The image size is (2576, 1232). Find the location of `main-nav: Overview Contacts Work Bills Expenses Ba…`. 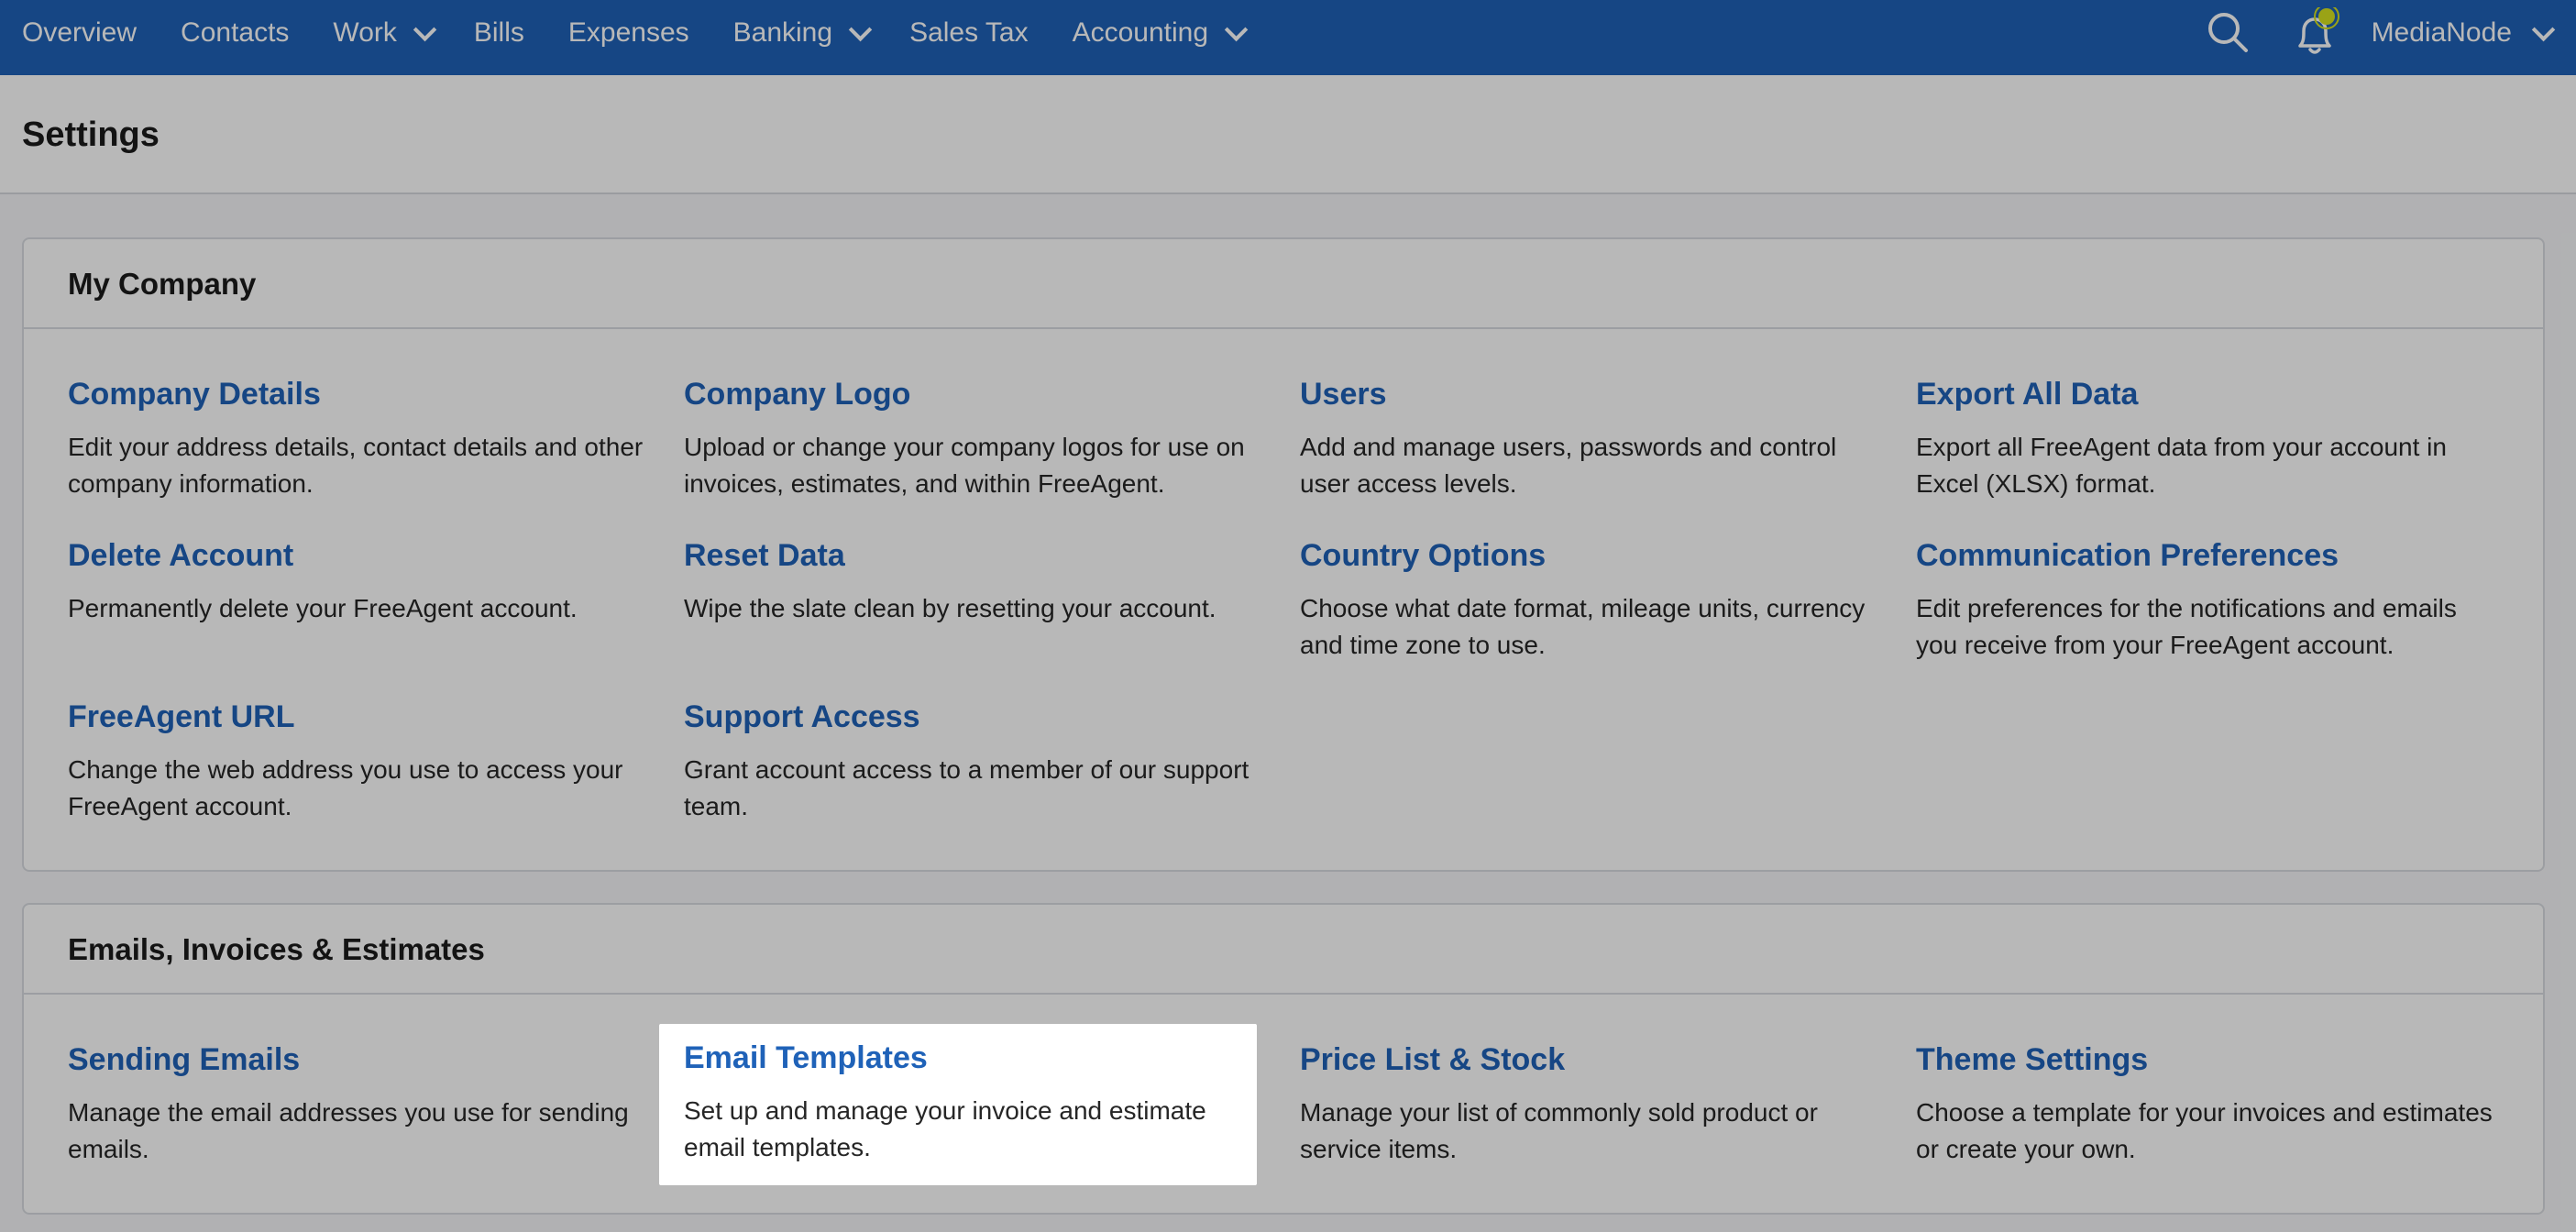

main-nav: Overview Contacts Work Bills Expenses Ba… is located at coordinates (642, 33).